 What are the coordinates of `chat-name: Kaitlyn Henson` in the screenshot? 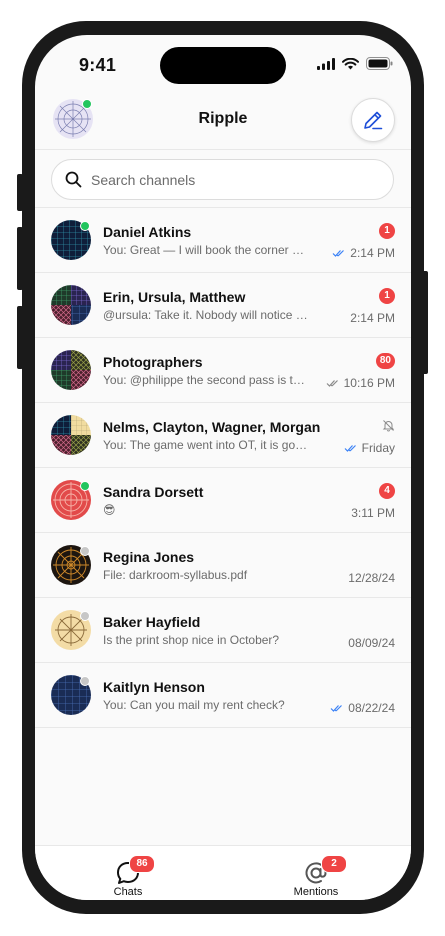 It's located at (154, 687).